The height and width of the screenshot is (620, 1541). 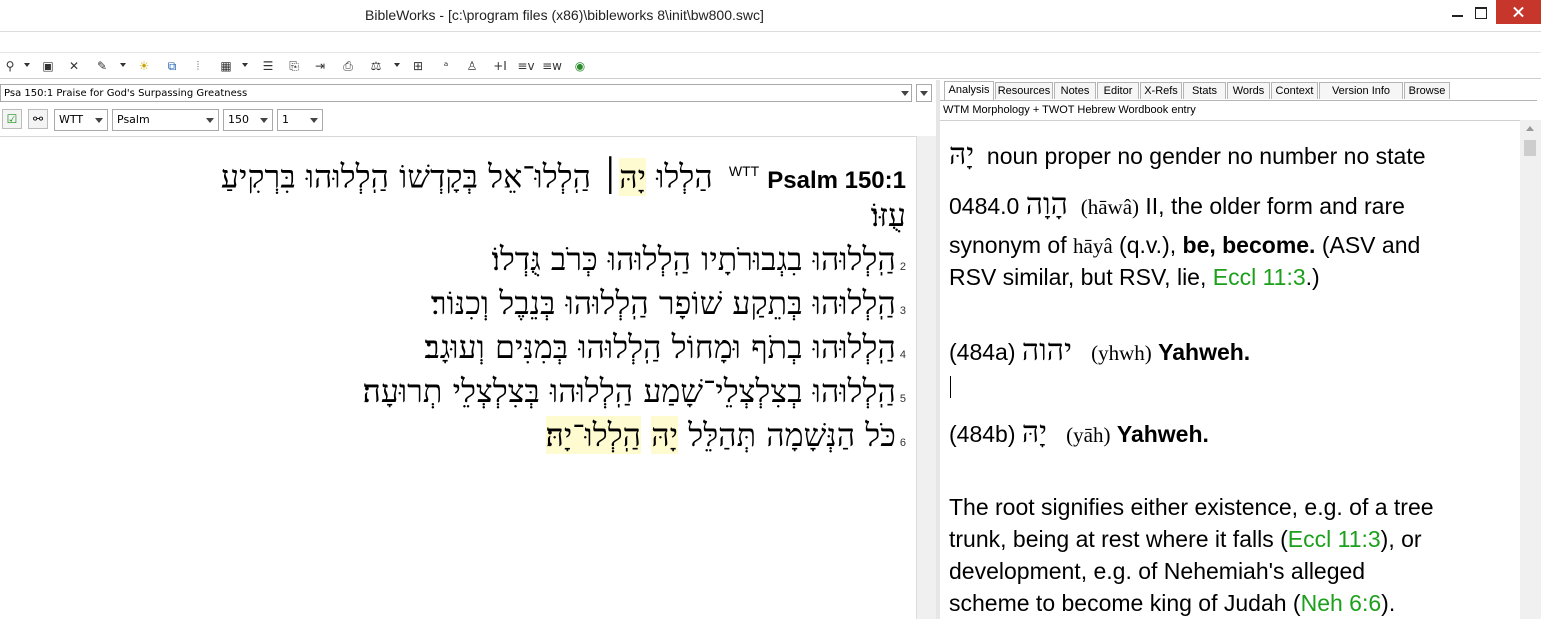 I want to click on add-verse-icon: +I, so click(x=500, y=66).